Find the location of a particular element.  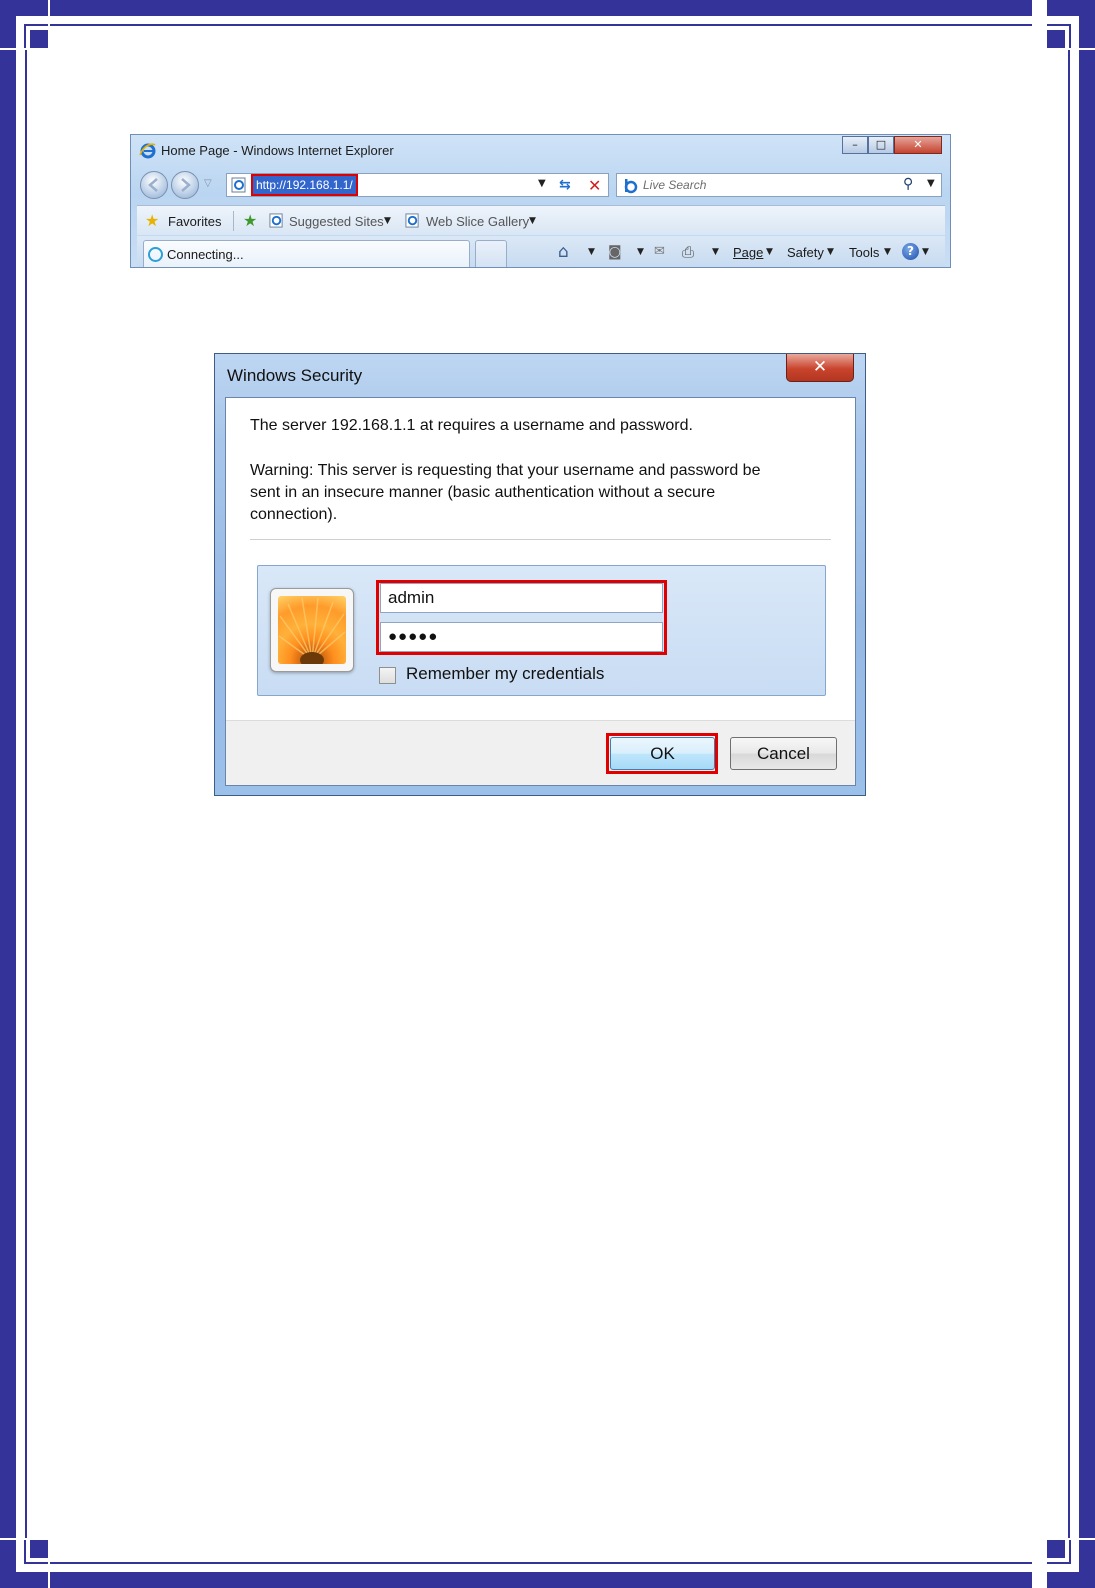

corner-ornament-bottom-left is located at coordinates (24, 1564).